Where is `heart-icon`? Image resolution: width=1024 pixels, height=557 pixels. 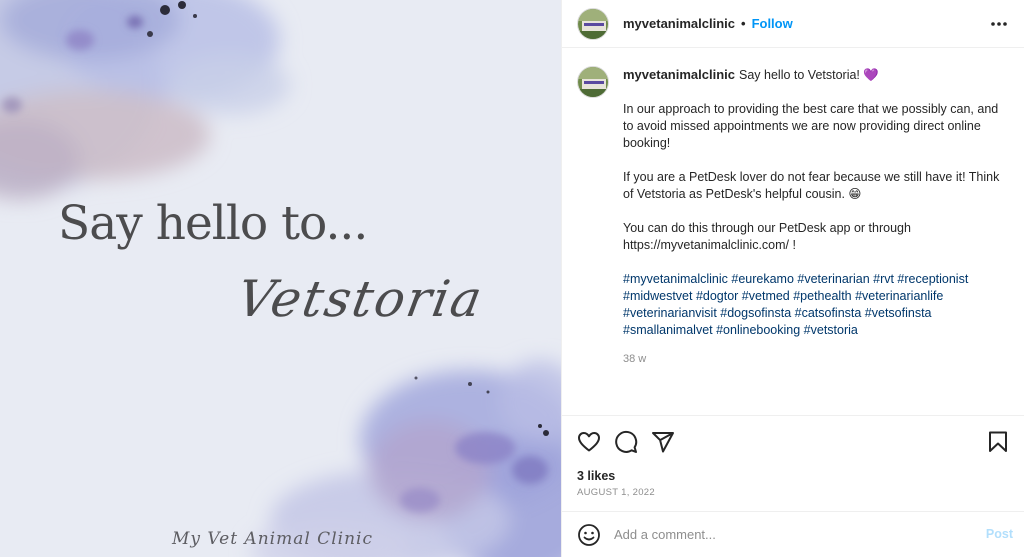
heart-icon is located at coordinates (589, 442).